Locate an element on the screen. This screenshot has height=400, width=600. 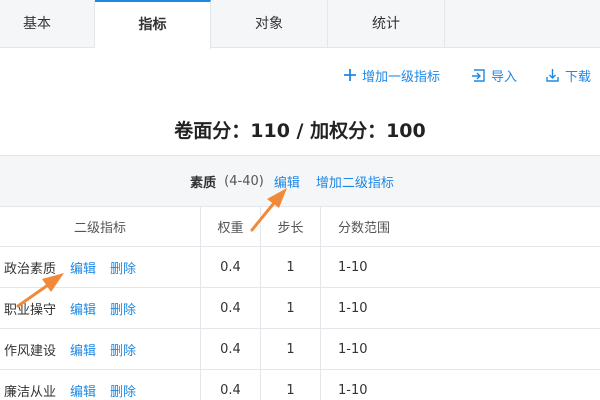
tab-bar: 基本 指标 对象 统计 is located at coordinates (300, 24).